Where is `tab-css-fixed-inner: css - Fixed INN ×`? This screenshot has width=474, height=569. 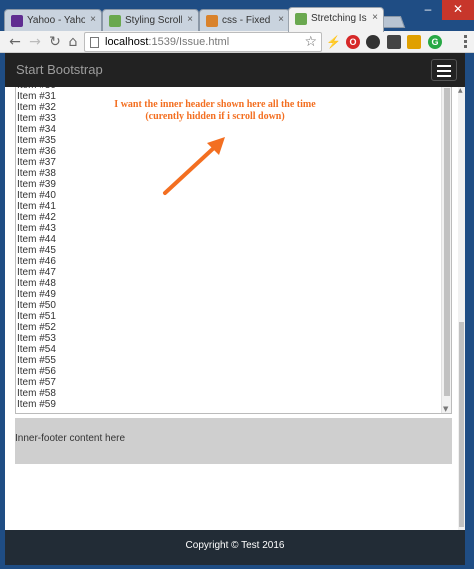
tab-css-fixed-inner: css - Fixed INN × is located at coordinates (244, 20).